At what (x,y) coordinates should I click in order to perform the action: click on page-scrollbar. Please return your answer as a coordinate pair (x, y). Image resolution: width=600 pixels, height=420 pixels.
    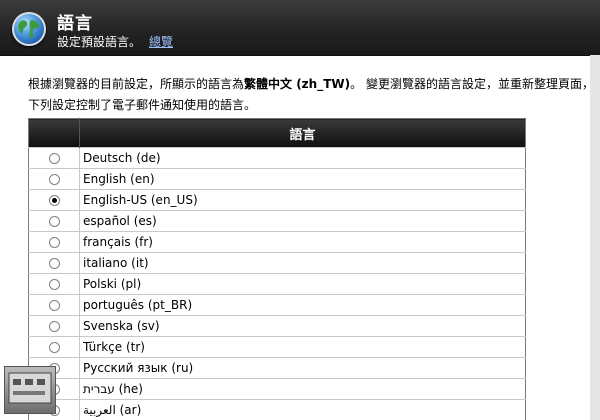
    Looking at the image, I should click on (595, 237).